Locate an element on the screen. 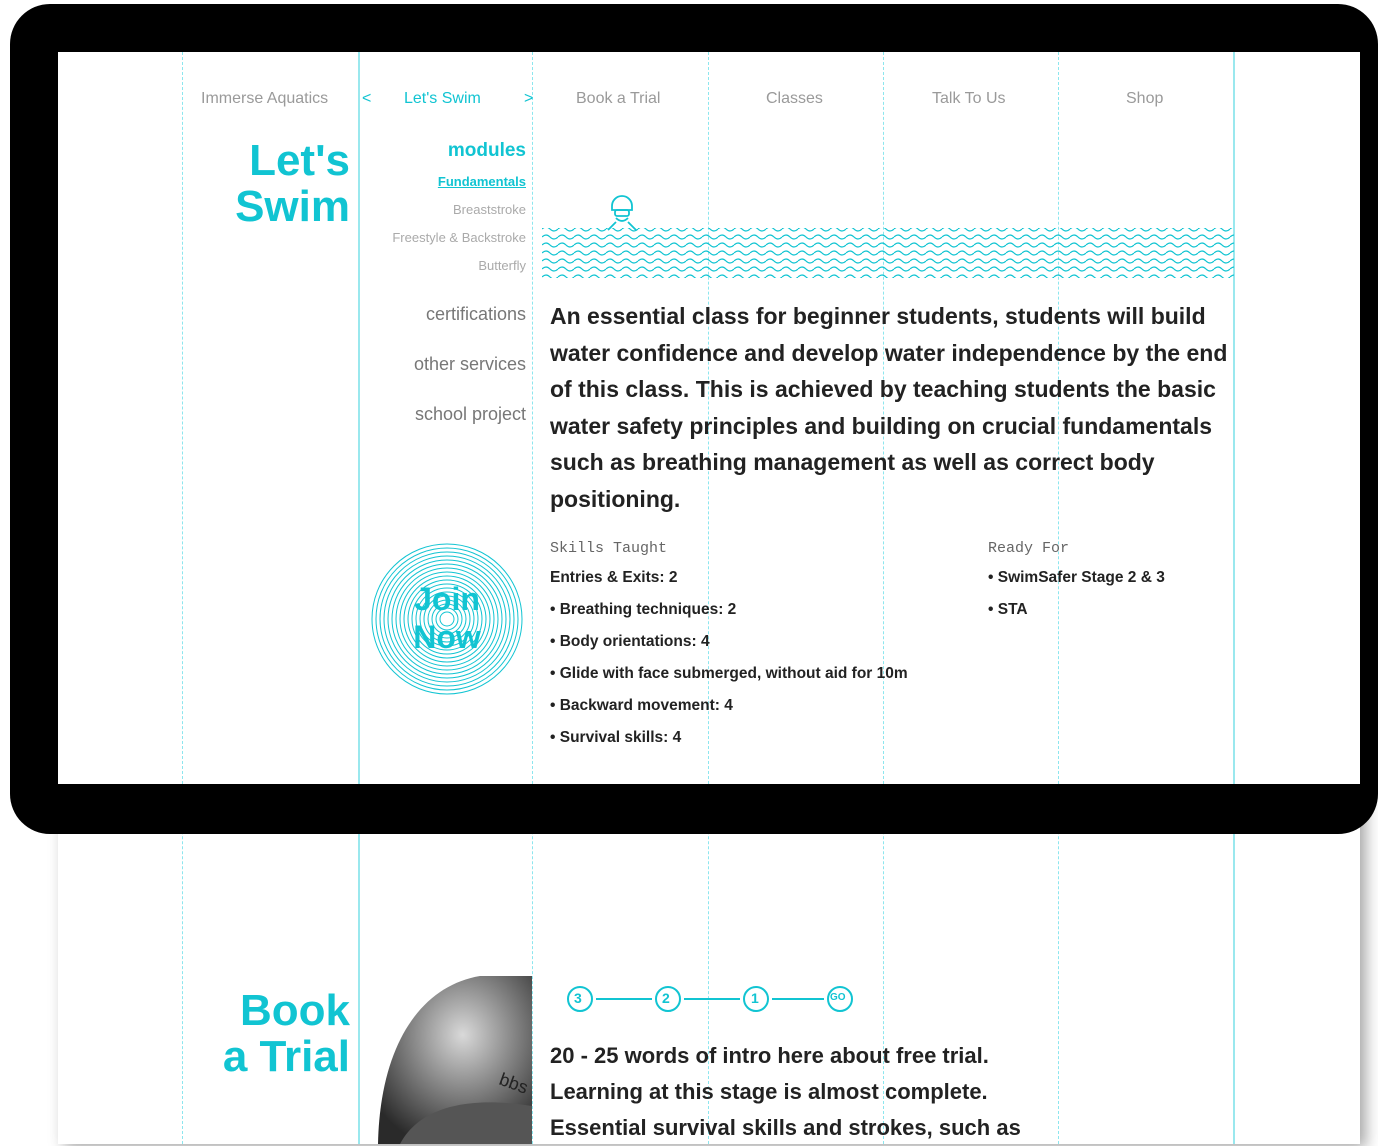  trial-title-line1: Book is located at coordinates (295, 1010).